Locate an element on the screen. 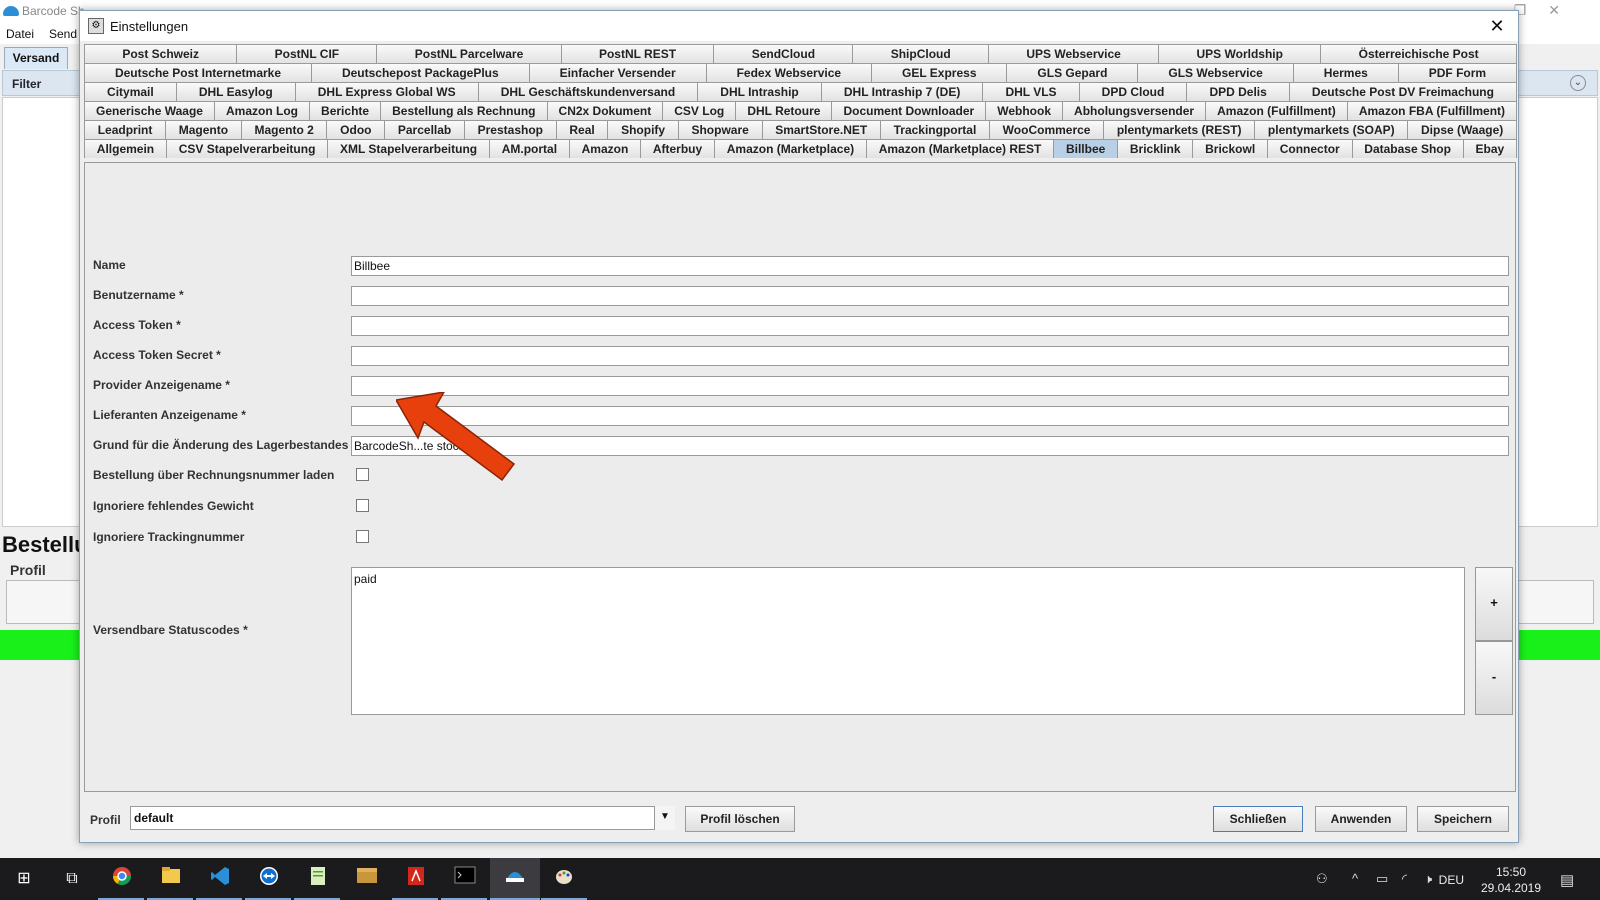 This screenshot has height=900, width=1600. close-icon: ✕ is located at coordinates (1497, 26).